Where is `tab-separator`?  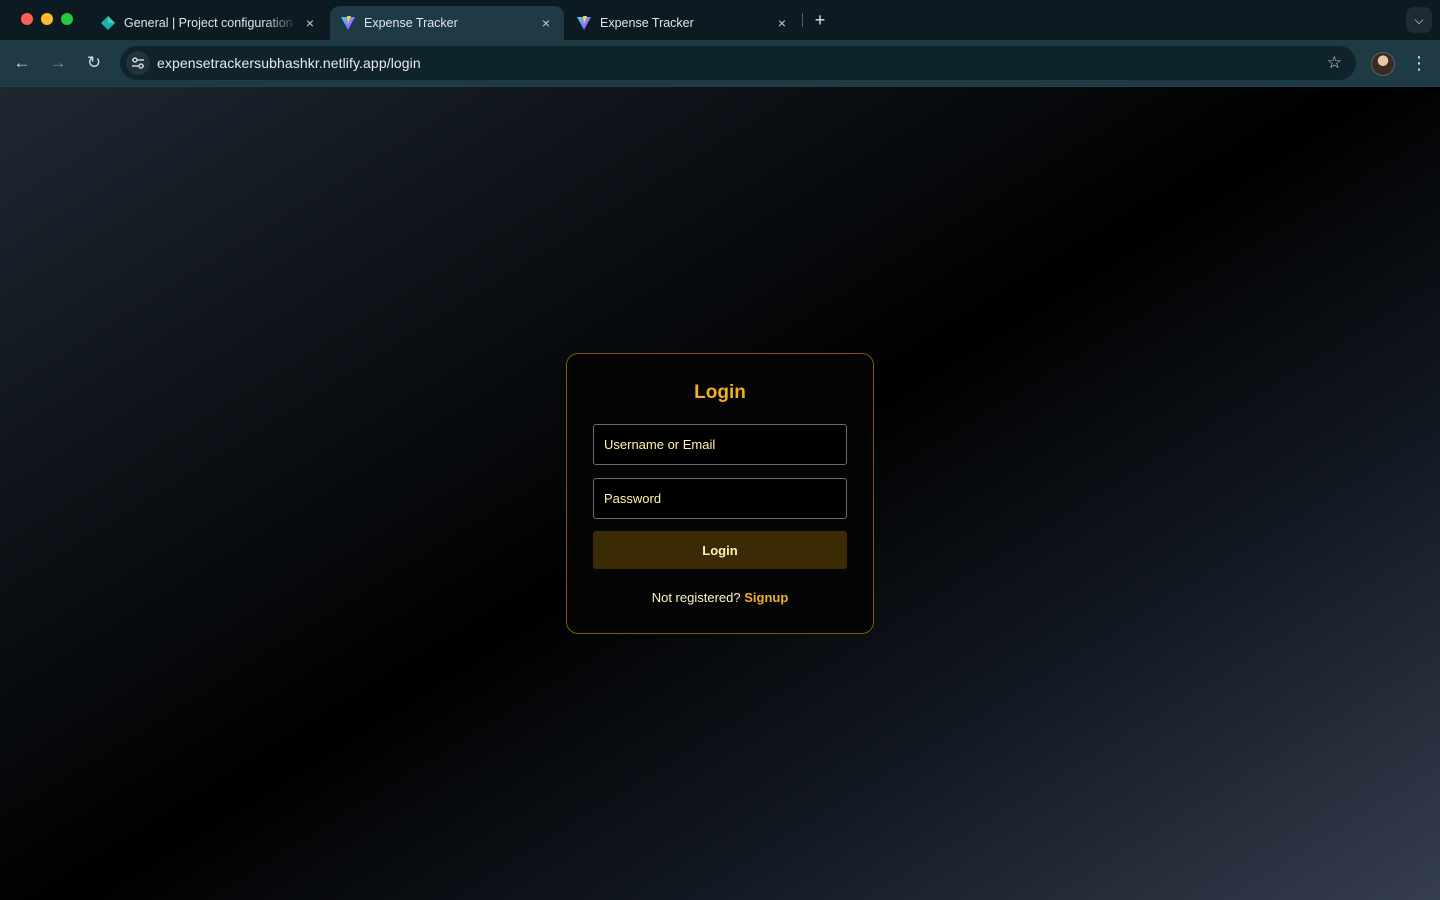
tab-separator is located at coordinates (802, 20).